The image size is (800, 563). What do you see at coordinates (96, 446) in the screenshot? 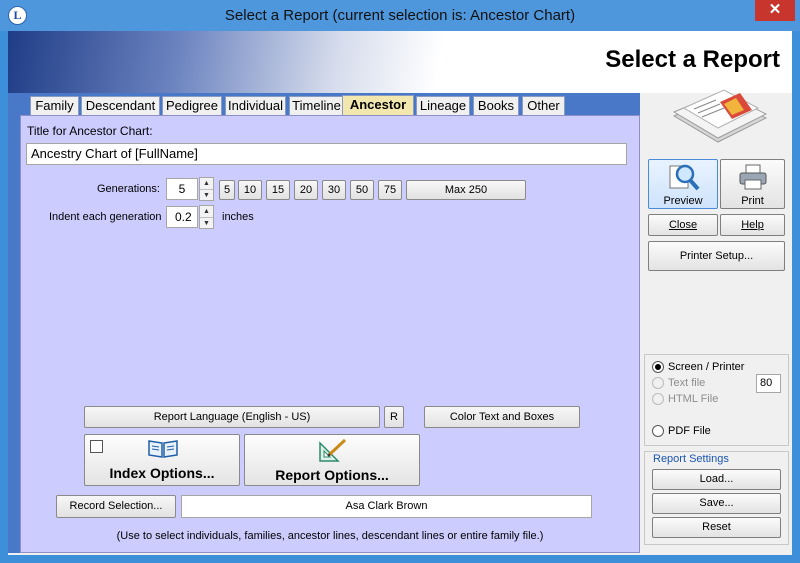
I see `include-index-checkbox` at bounding box center [96, 446].